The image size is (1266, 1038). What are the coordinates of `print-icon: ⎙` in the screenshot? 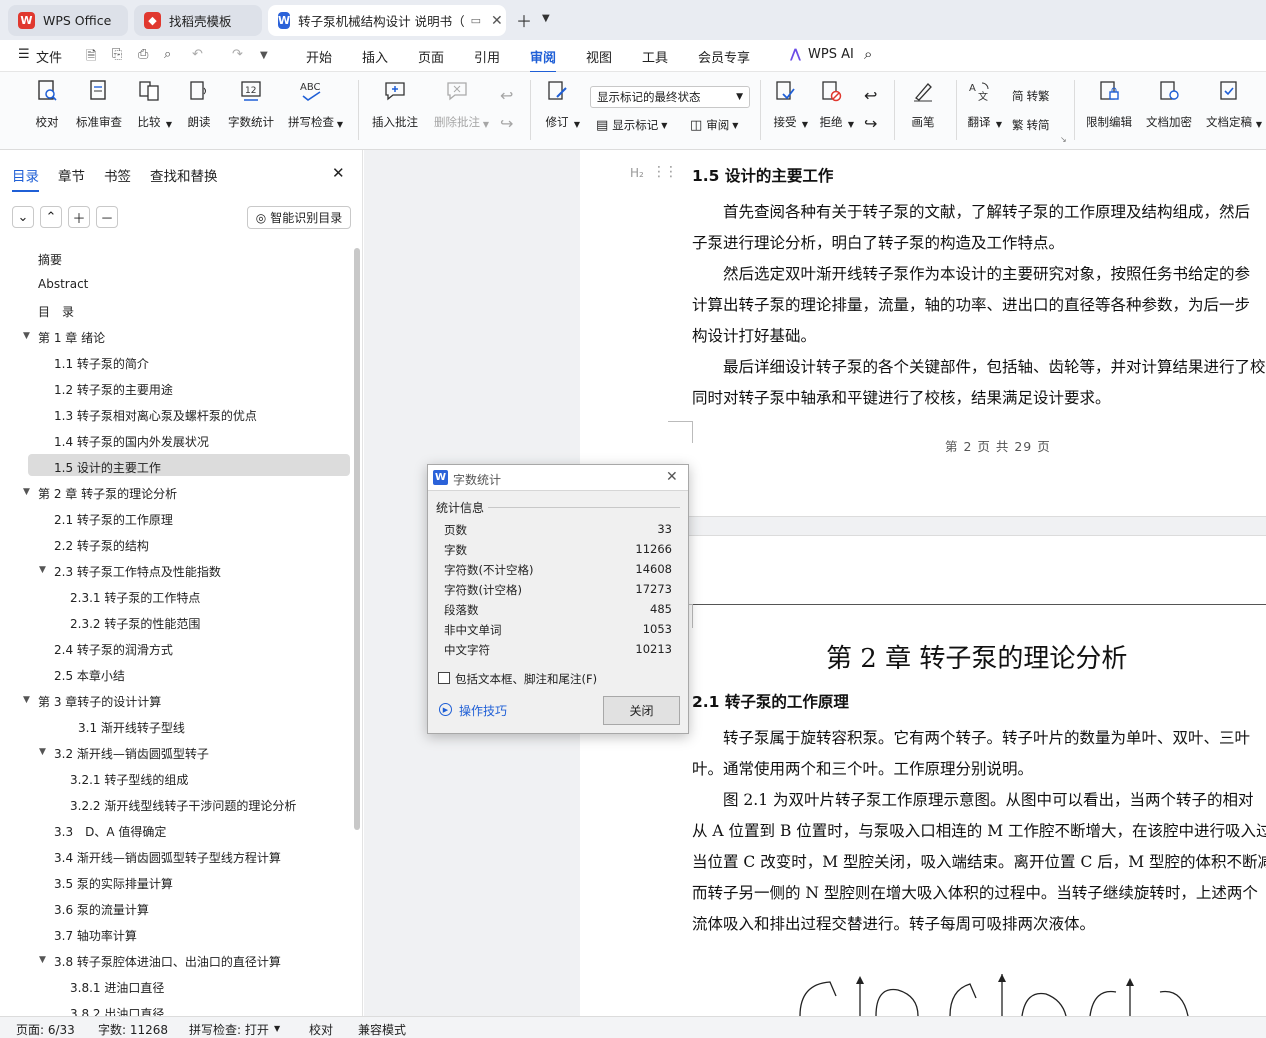 It's located at (143, 54).